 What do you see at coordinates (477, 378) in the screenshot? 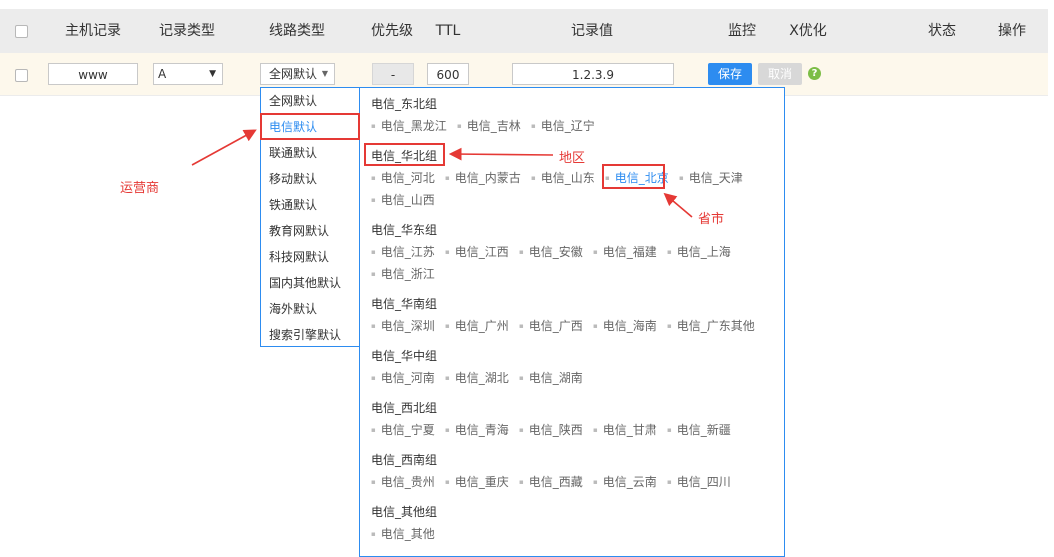
I see `province-option: 电信_湖北` at bounding box center [477, 378].